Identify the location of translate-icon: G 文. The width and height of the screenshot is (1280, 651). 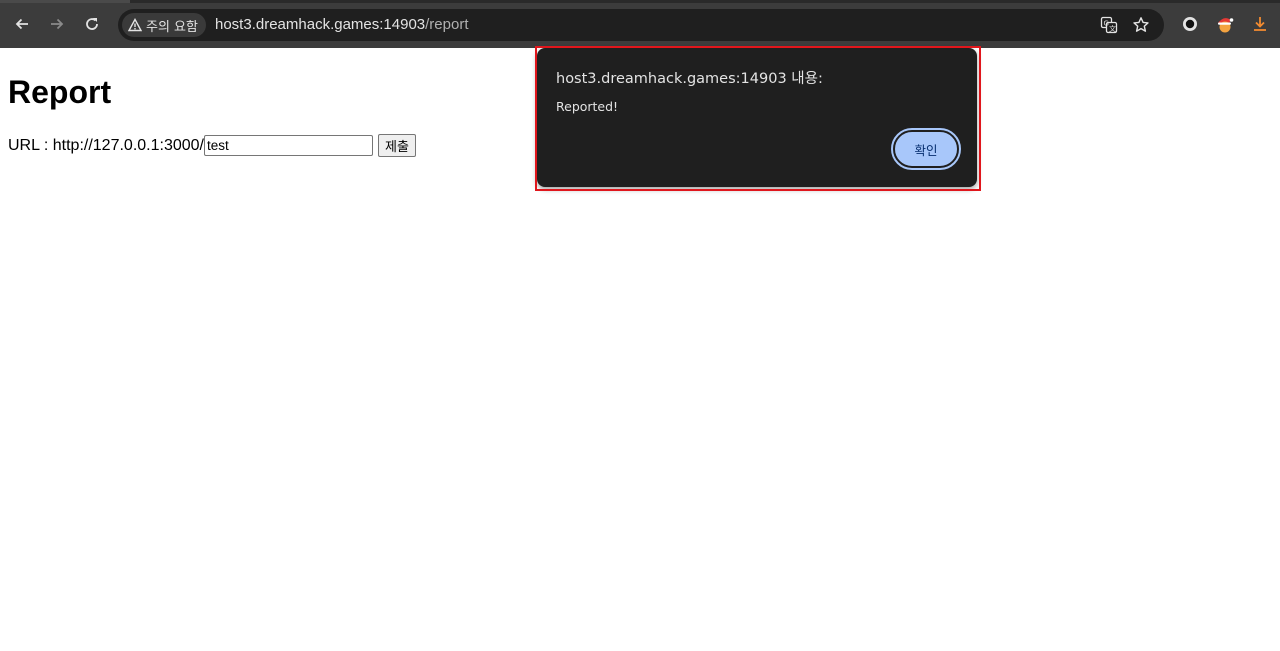
(1109, 25).